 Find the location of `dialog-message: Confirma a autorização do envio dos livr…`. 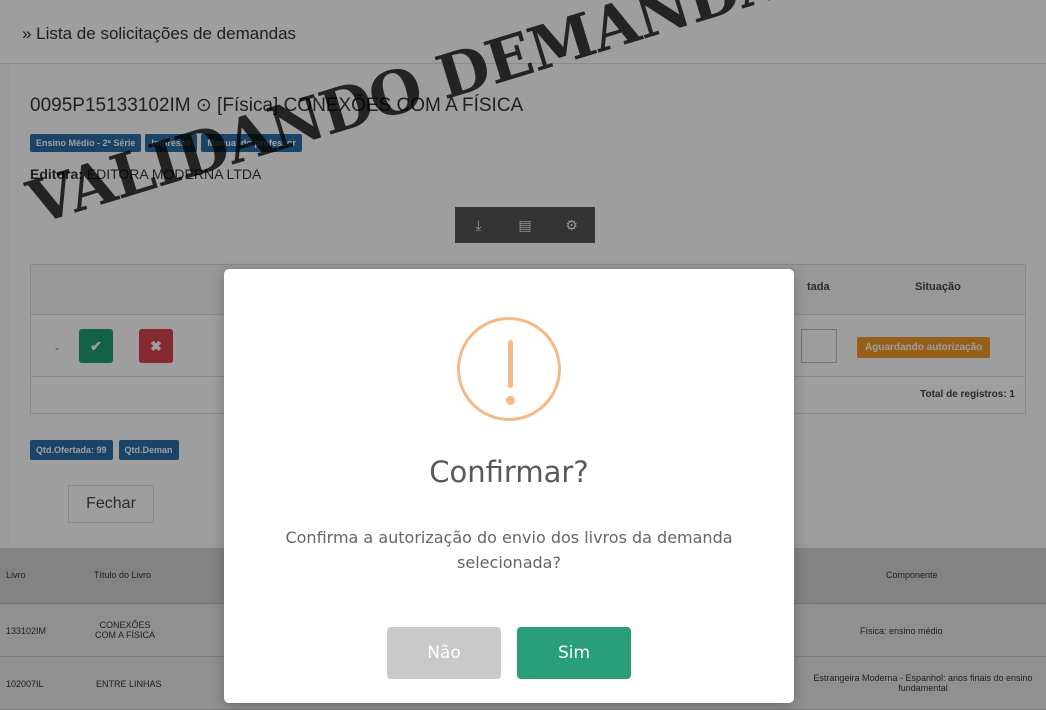

dialog-message: Confirma a autorização do envio dos livr… is located at coordinates (509, 550).